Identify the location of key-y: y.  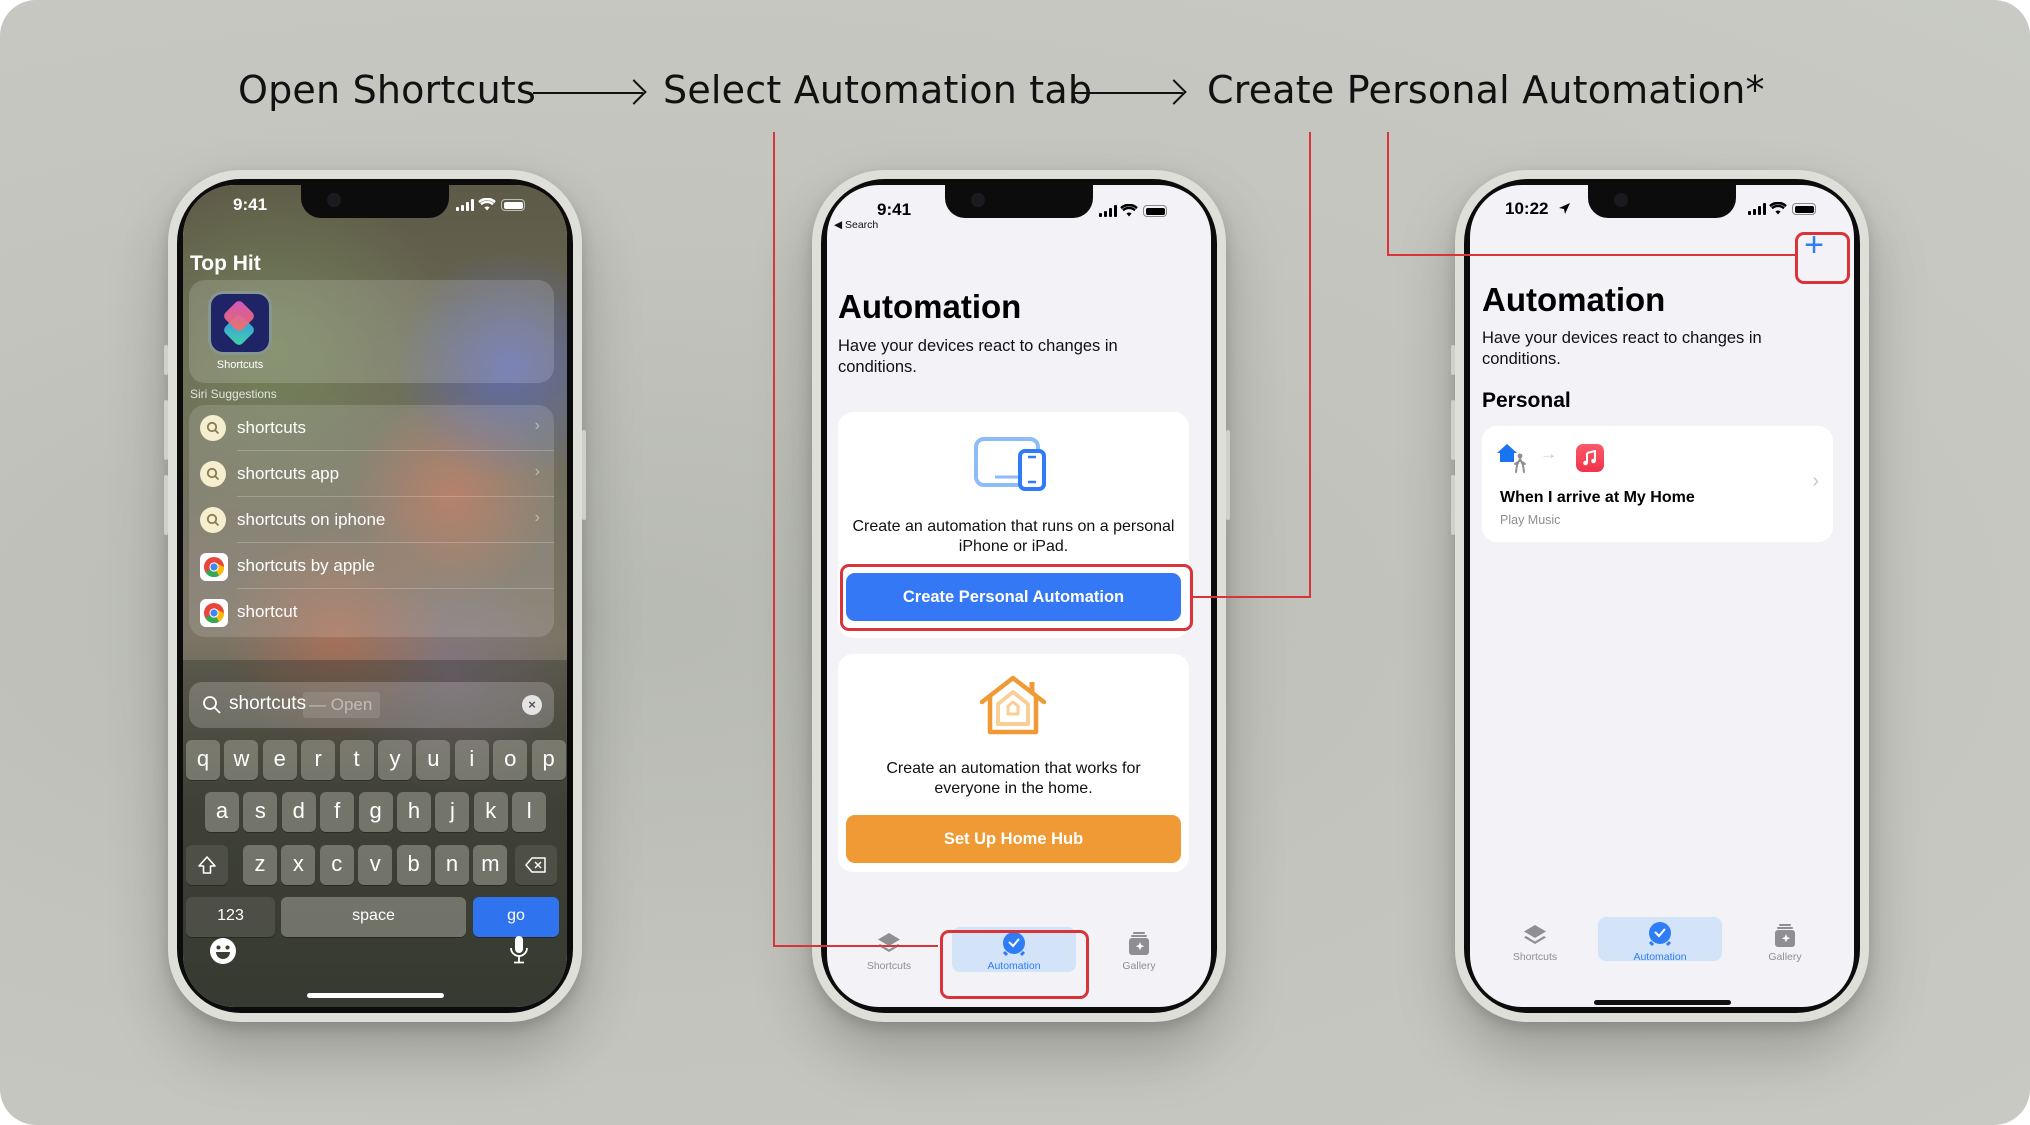
(395, 760).